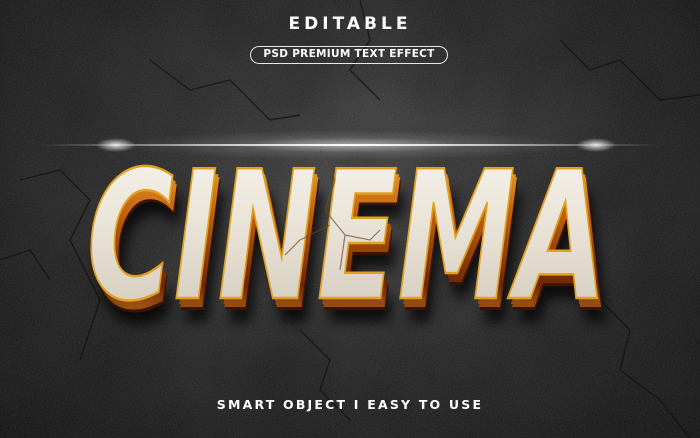 Image resolution: width=700 pixels, height=438 pixels. Describe the element at coordinates (350, 404) in the screenshot. I see `footer-caption: SMART OBJECT I EASY TO USE` at that location.